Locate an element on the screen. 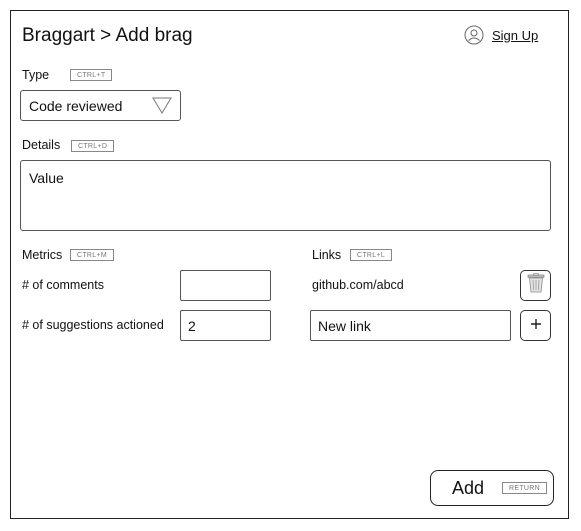 The width and height of the screenshot is (581, 531). plus-icon is located at coordinates (536, 326).